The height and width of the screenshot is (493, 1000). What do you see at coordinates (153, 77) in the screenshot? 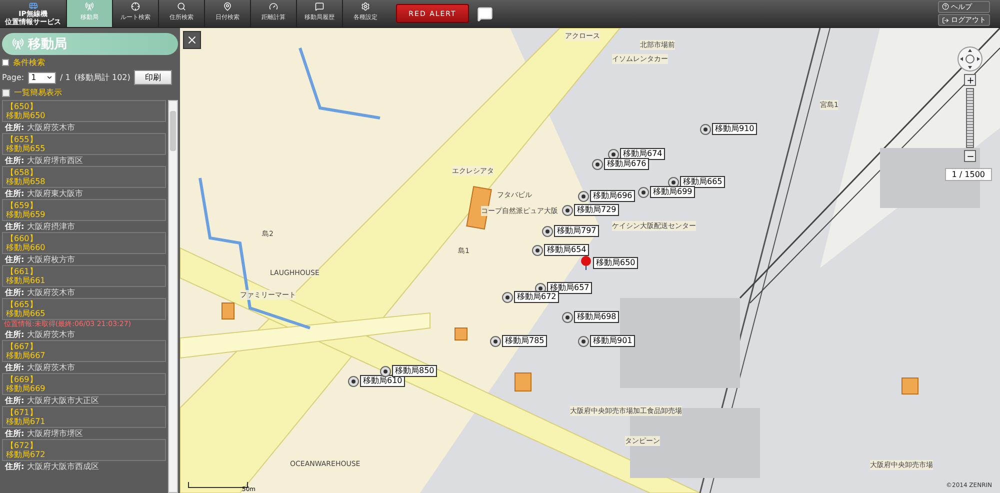
I see `print-button: 印刷` at bounding box center [153, 77].